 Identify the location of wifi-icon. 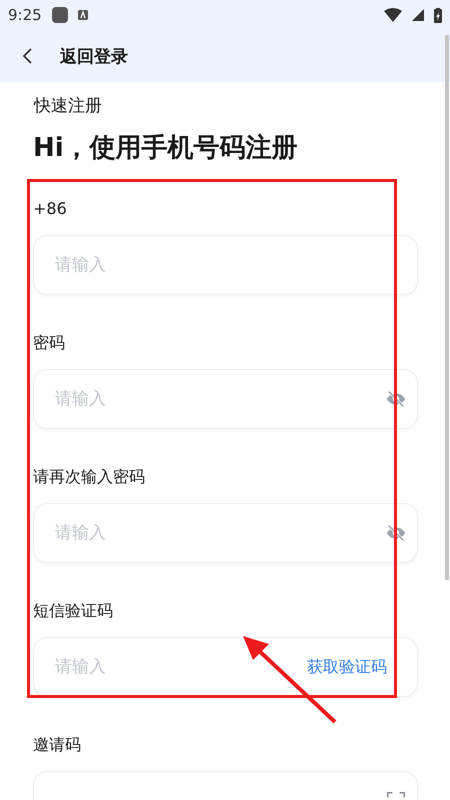
(393, 15).